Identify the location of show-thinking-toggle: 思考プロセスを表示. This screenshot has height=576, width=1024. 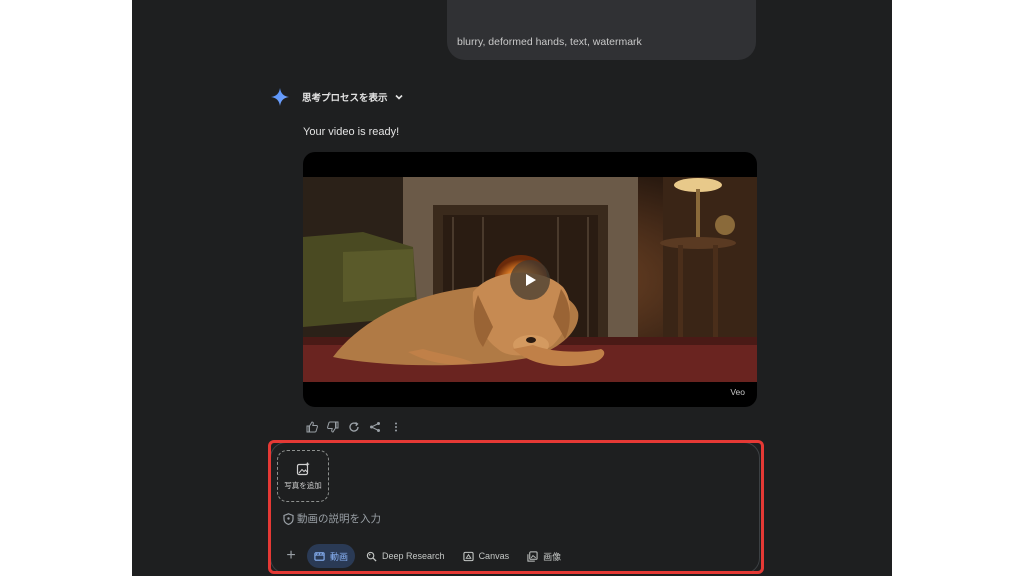
(353, 97).